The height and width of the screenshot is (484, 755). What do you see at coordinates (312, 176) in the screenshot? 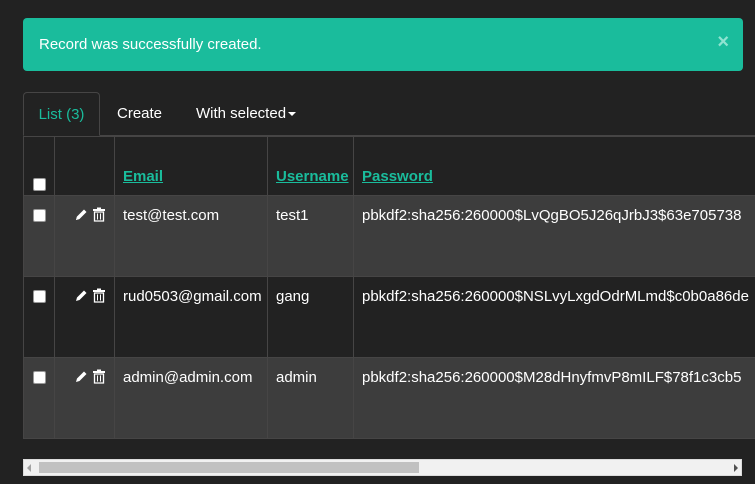
I see `sort-username-link: Username` at bounding box center [312, 176].